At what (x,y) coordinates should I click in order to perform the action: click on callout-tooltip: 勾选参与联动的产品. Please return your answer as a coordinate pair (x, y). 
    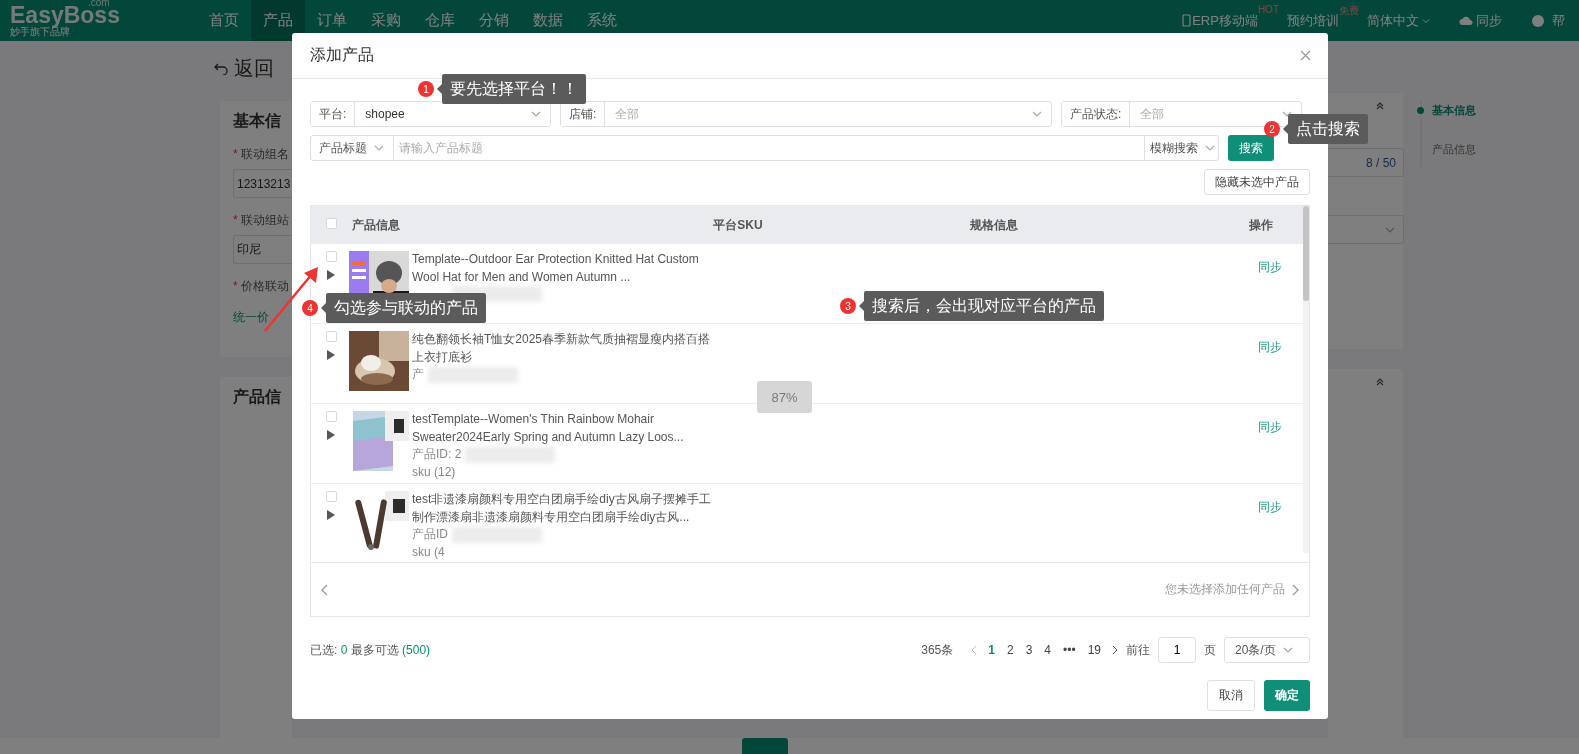
    Looking at the image, I should click on (403, 308).